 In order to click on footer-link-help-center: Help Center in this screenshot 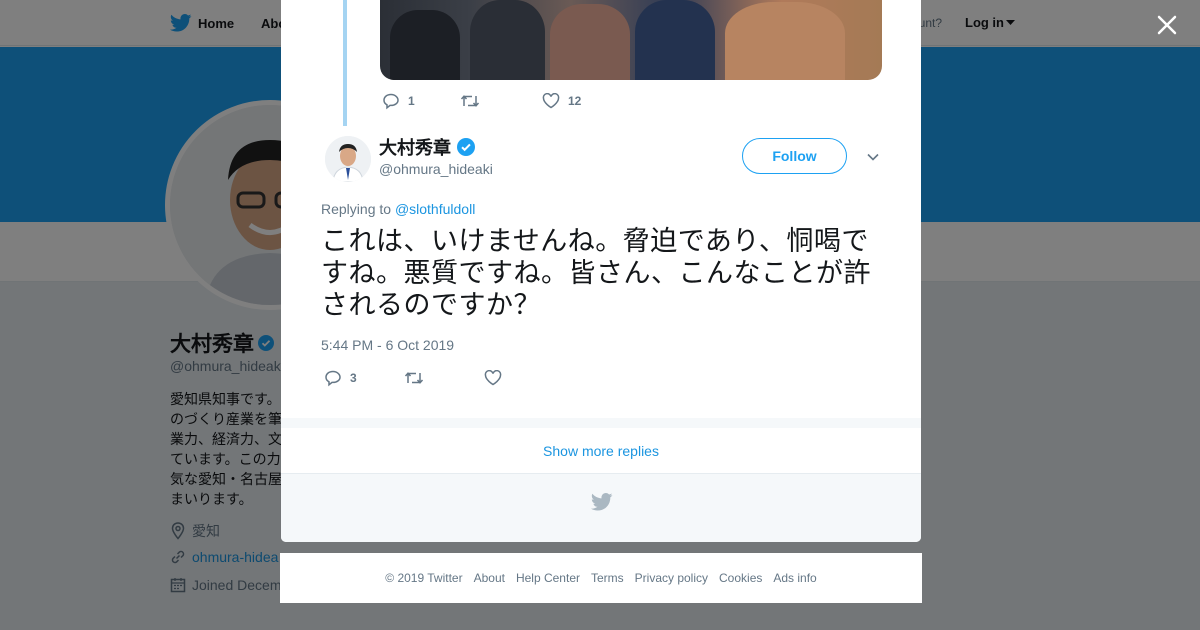, I will do `click(548, 578)`.